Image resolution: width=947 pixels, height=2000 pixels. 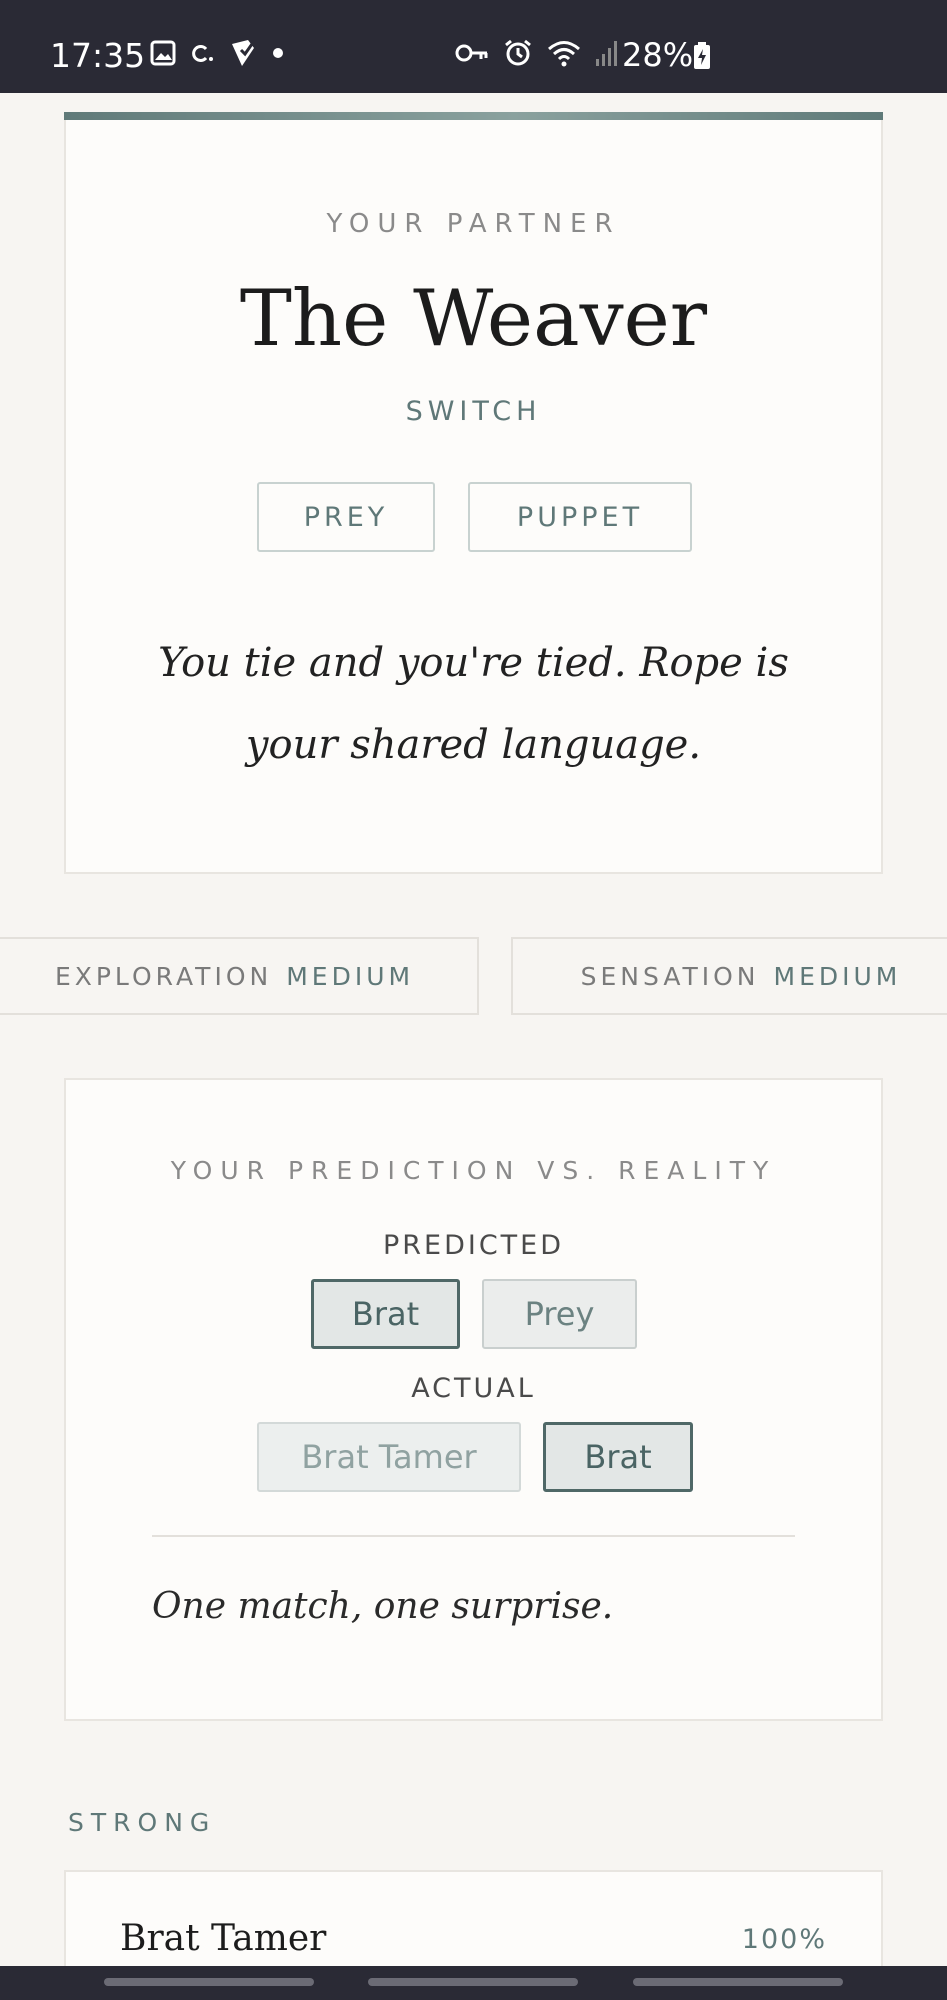 I want to click on actual-chip-brat-tamer: Brat Tamer, so click(x=389, y=1457).